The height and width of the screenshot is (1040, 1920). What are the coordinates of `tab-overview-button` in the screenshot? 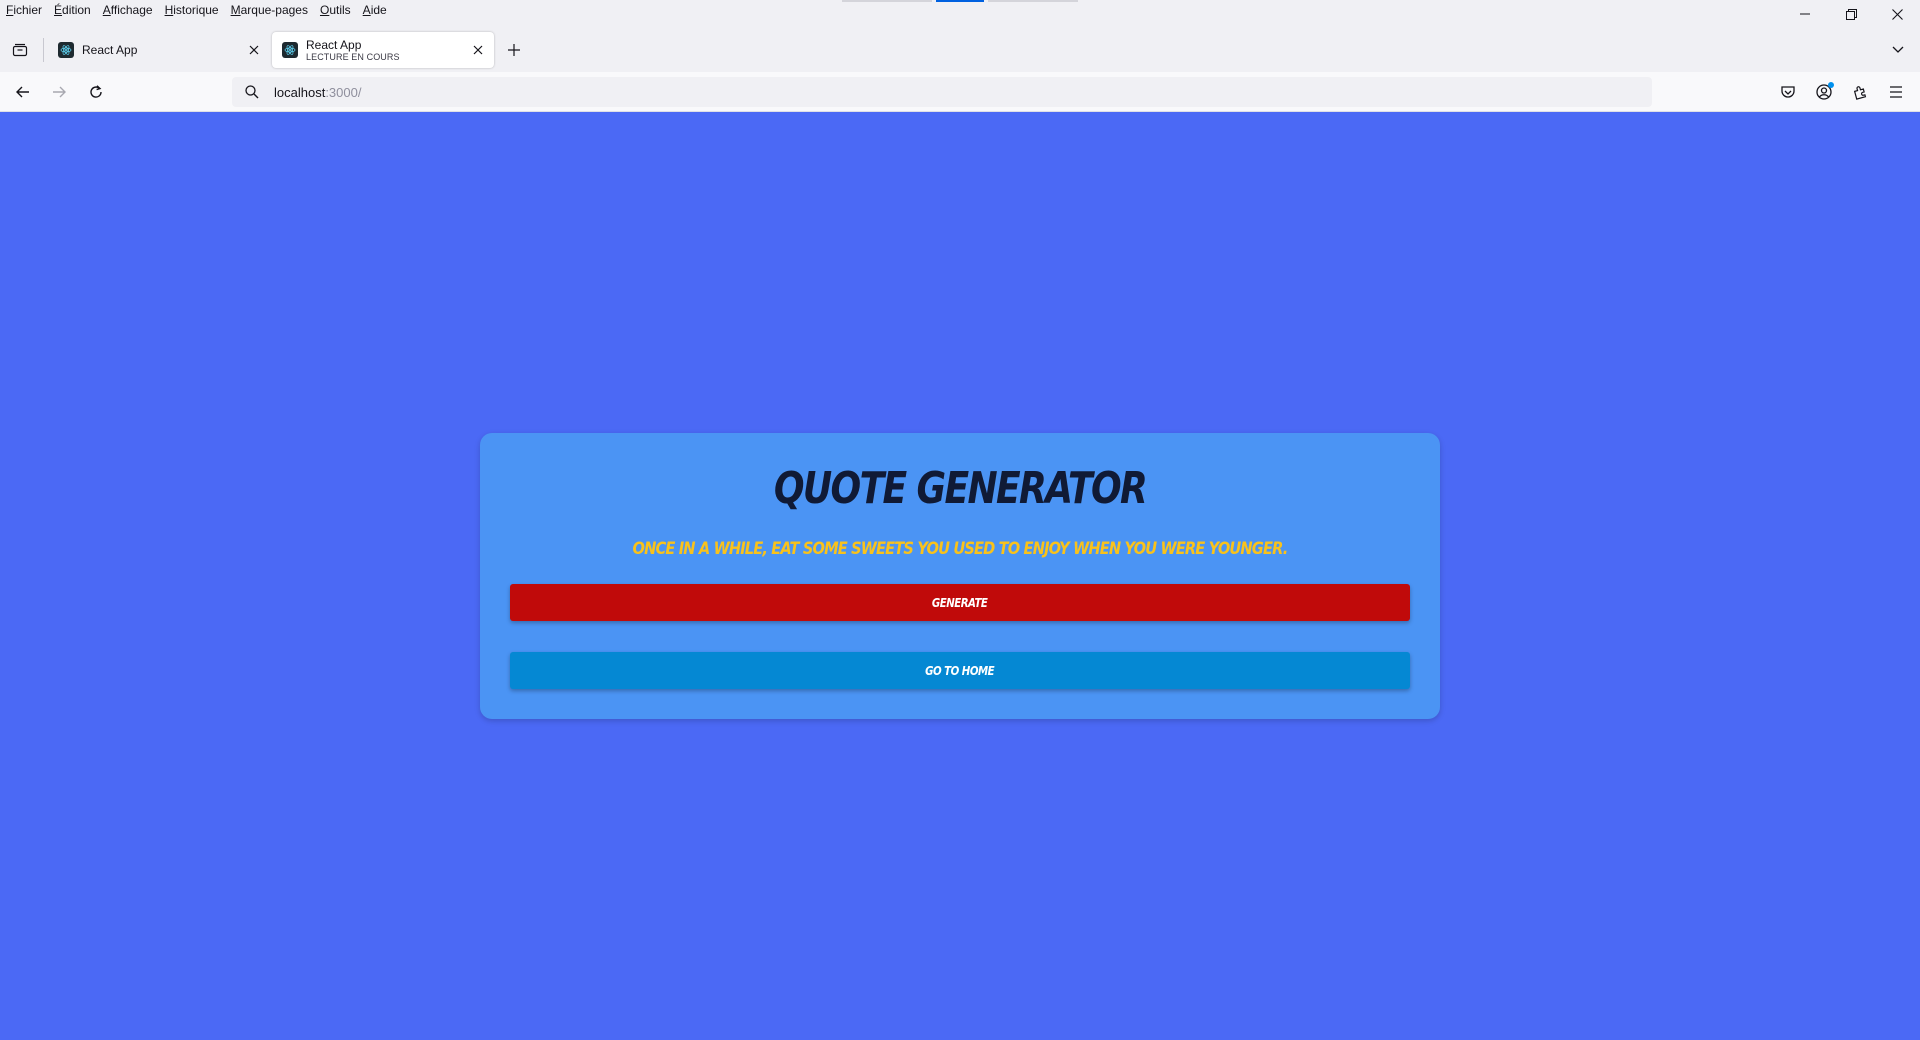 It's located at (20, 50).